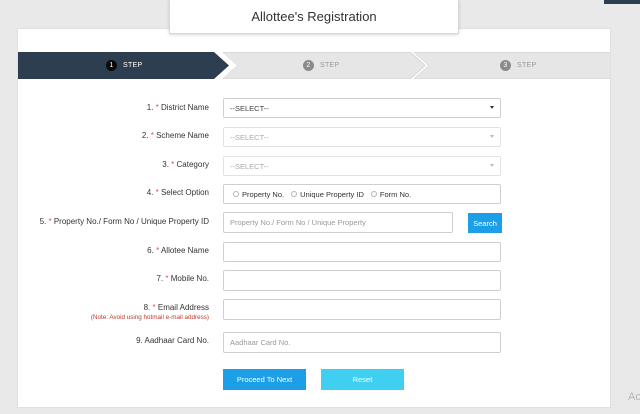 This screenshot has width=640, height=414. Describe the element at coordinates (152, 135) in the screenshot. I see `scheme-required-mark: *` at that location.